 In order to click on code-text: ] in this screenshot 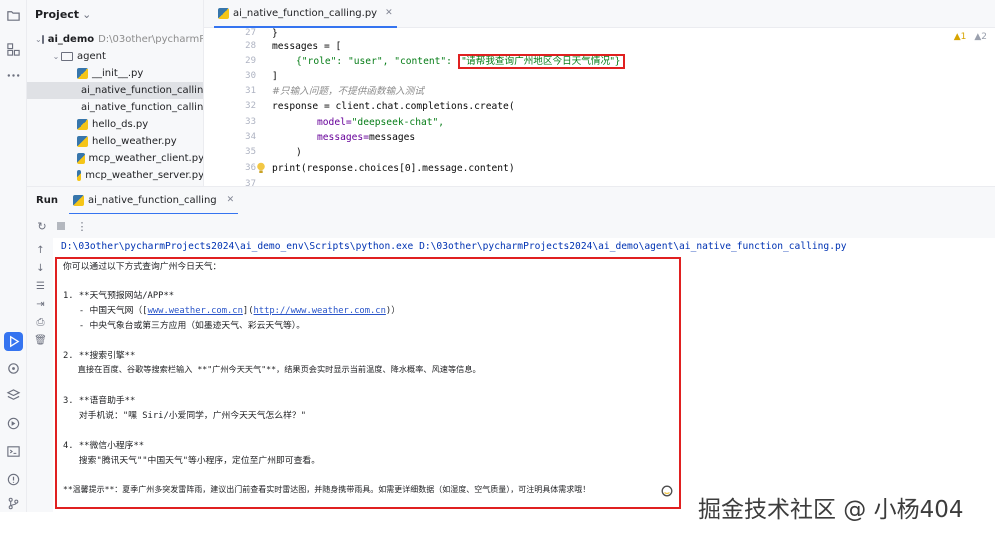, I will do `click(275, 76)`.